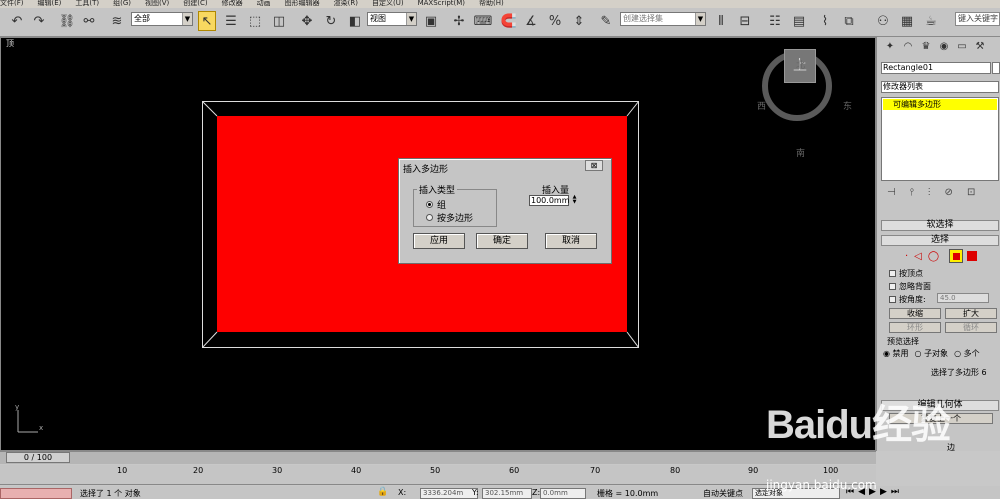 This screenshot has width=1000, height=499. What do you see at coordinates (663, 19) in the screenshot?
I see `named-selection-dropdown: 创建选择集 ▼` at bounding box center [663, 19].